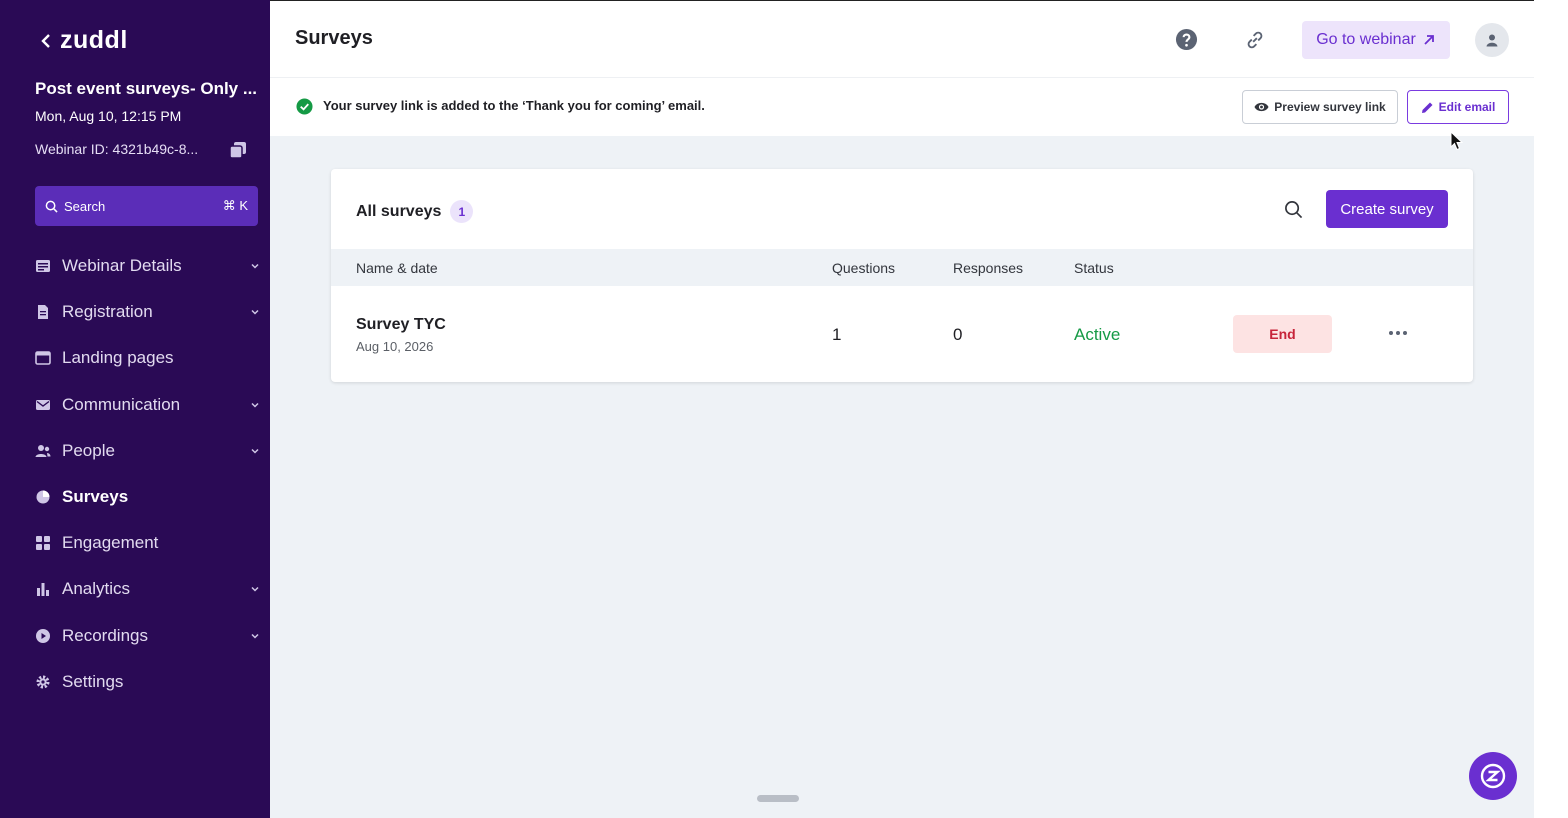  What do you see at coordinates (94, 40) in the screenshot?
I see `logo: zuddl` at bounding box center [94, 40].